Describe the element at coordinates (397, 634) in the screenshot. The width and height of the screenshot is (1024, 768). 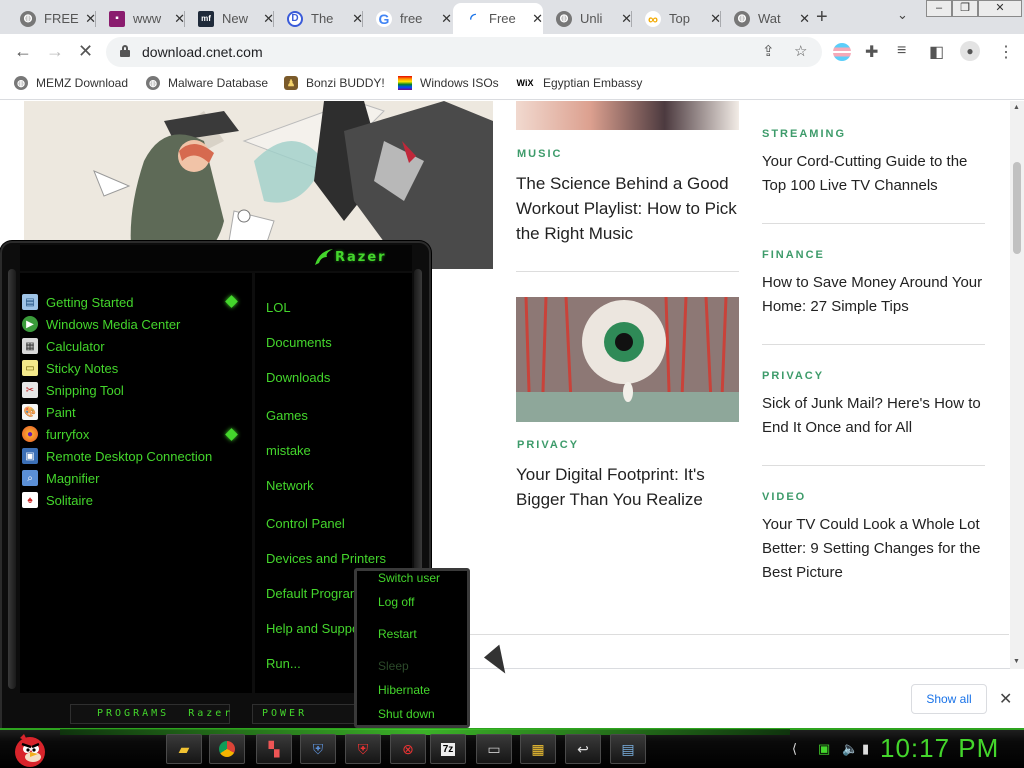
I see `restart-item: Restart` at that location.